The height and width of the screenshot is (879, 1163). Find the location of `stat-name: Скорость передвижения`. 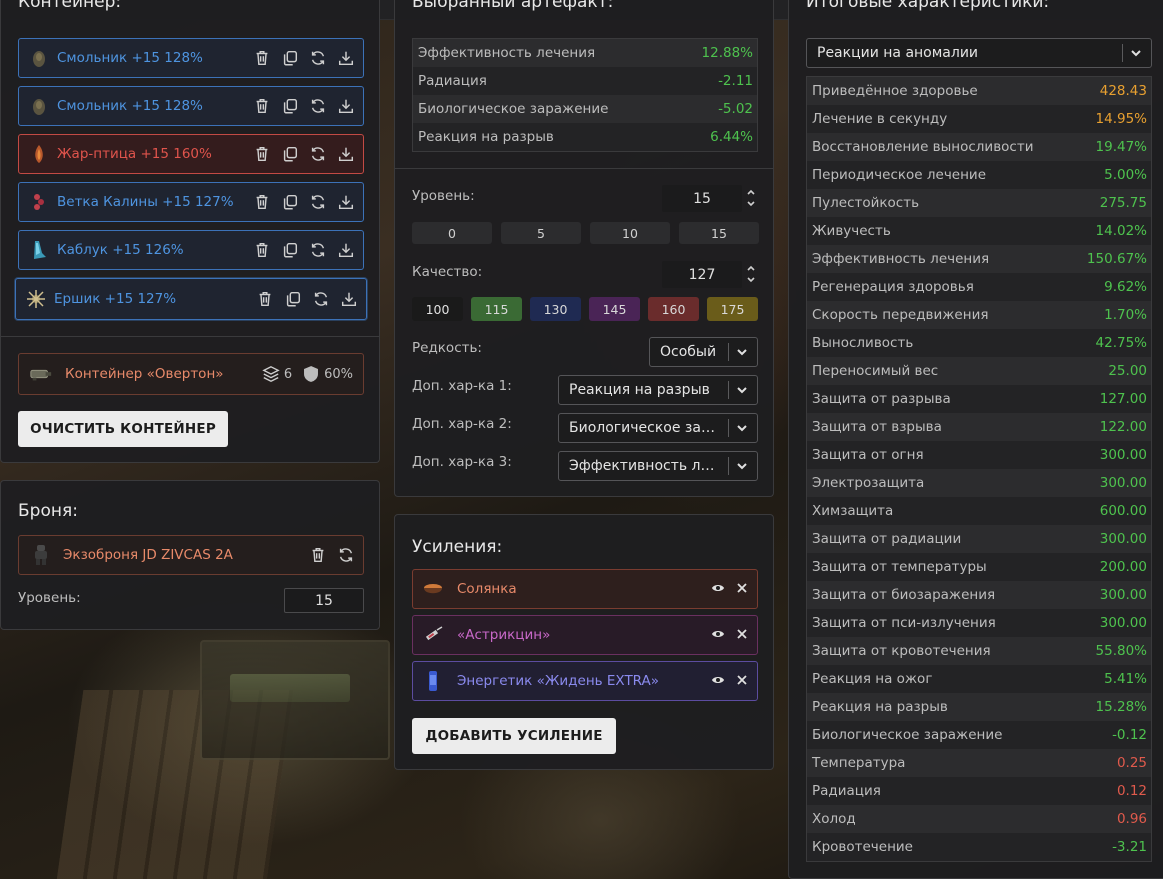

stat-name: Скорость передвижения is located at coordinates (900, 315).